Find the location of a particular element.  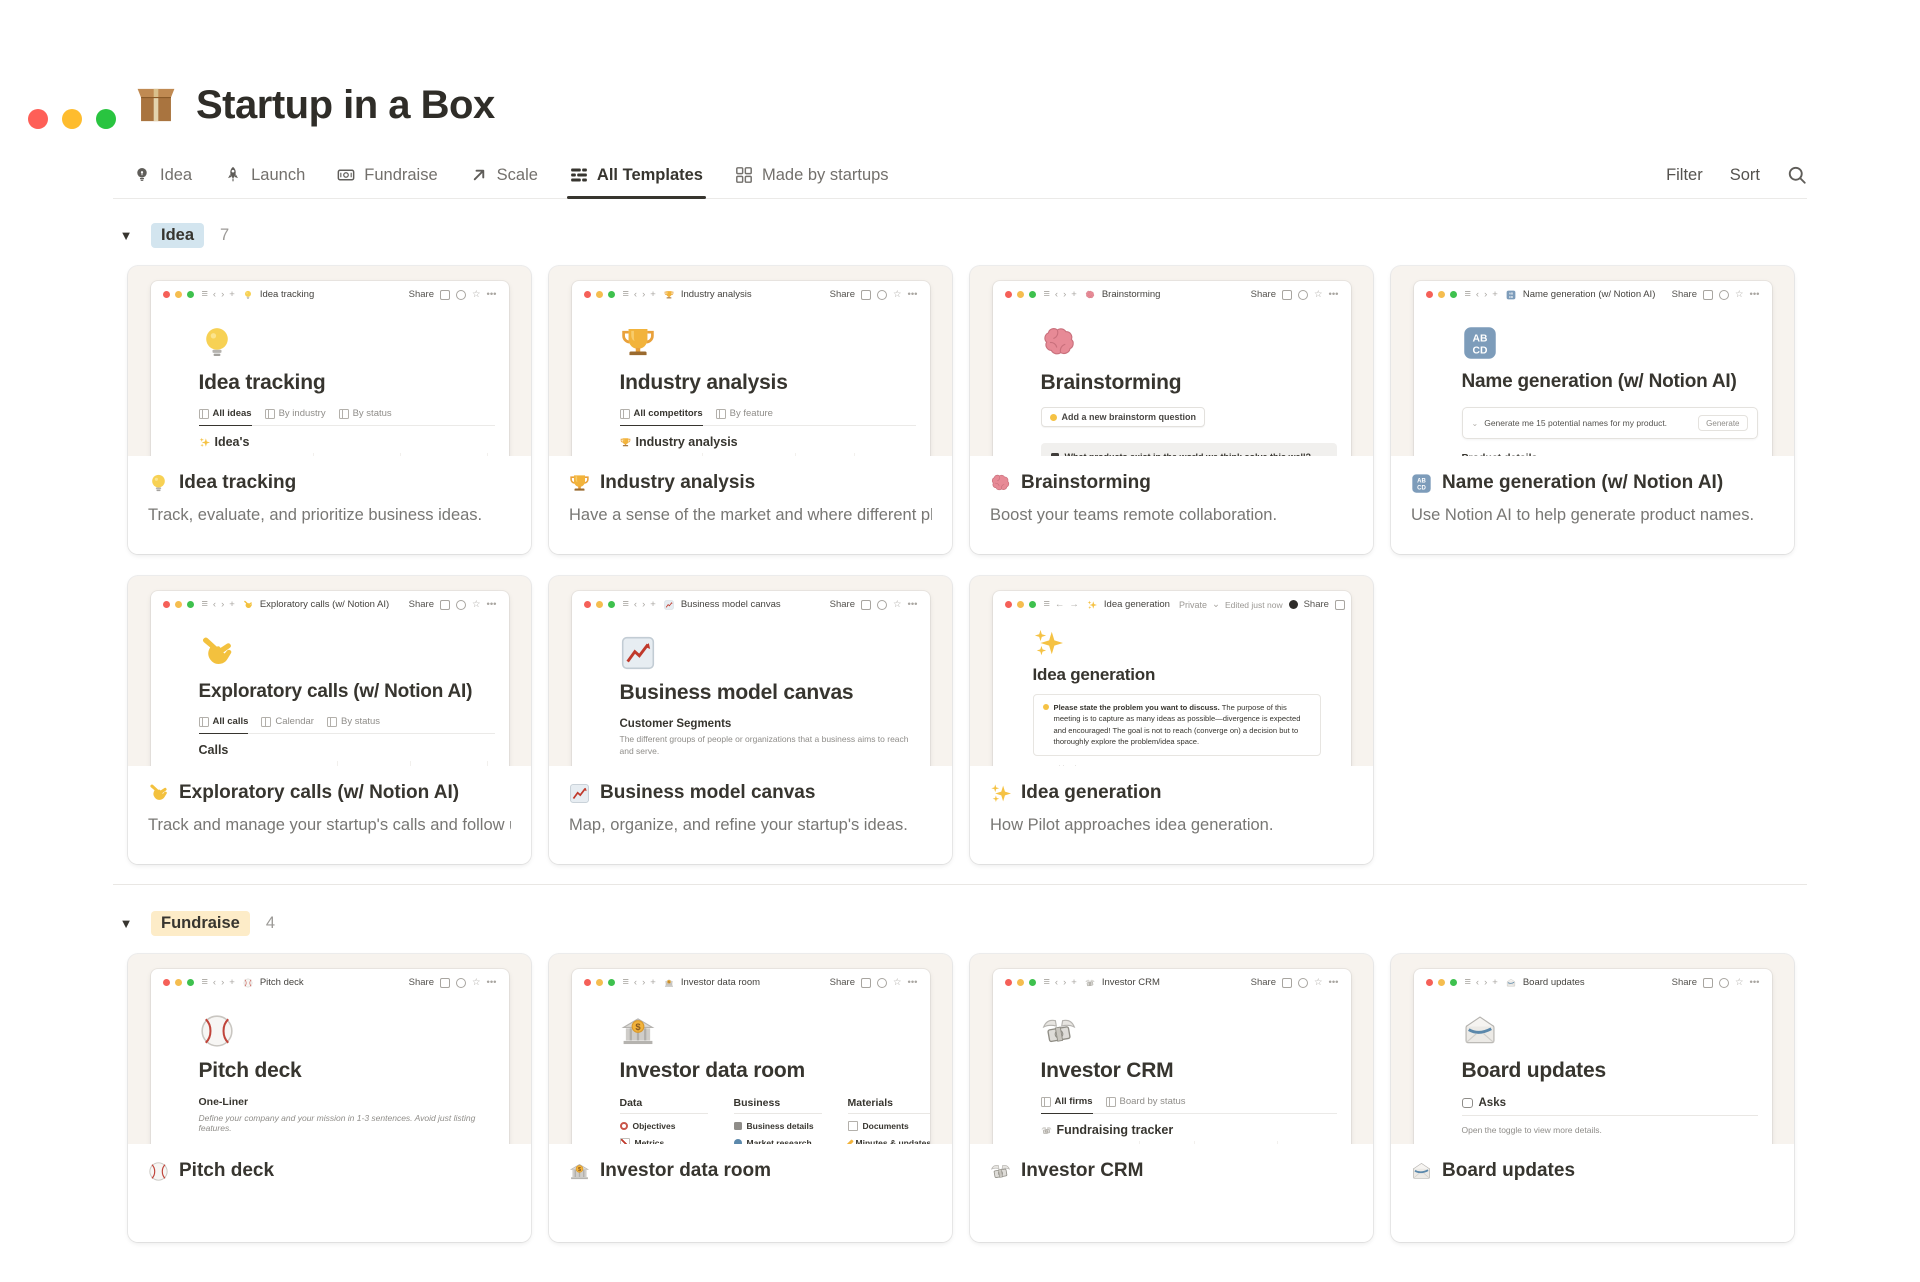

card-title: Investor data room is located at coordinates (685, 1171).